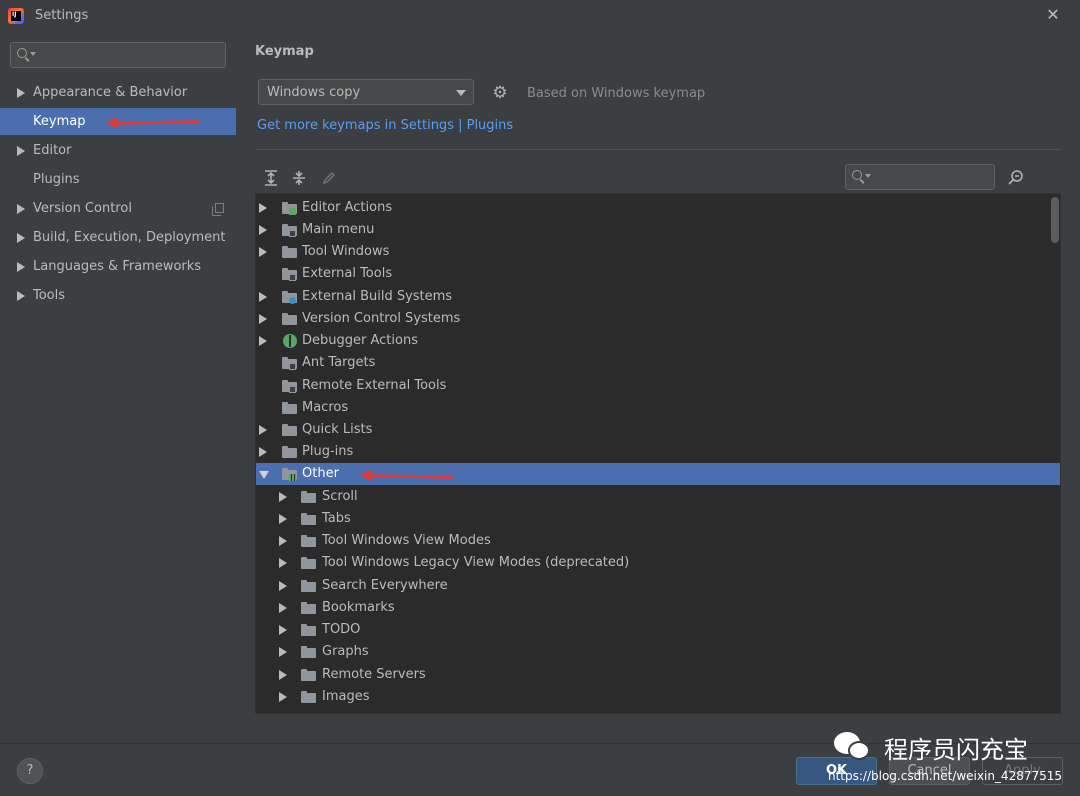 The image size is (1080, 796). What do you see at coordinates (347, 273) in the screenshot?
I see `tree-item-label: External Tools` at bounding box center [347, 273].